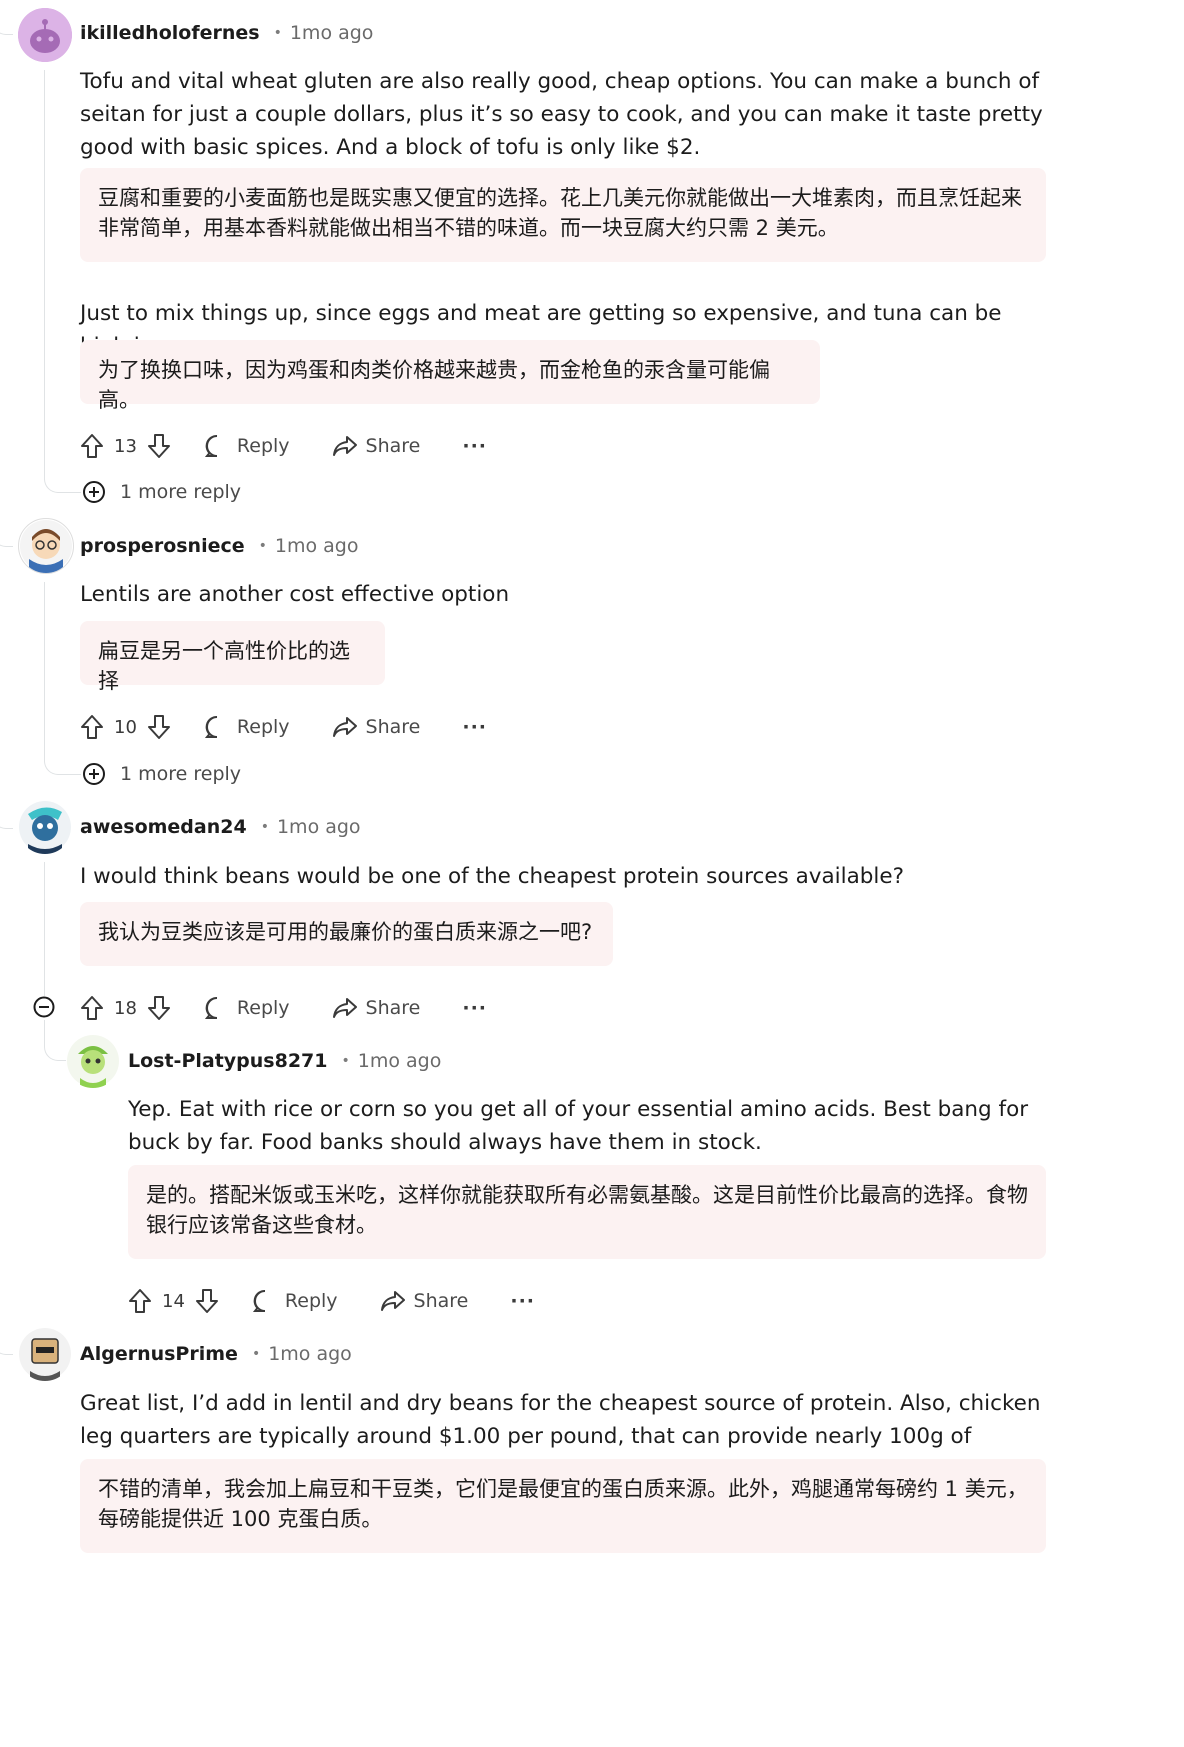  What do you see at coordinates (159, 1354) in the screenshot?
I see `author-name: AlgernusPrime` at bounding box center [159, 1354].